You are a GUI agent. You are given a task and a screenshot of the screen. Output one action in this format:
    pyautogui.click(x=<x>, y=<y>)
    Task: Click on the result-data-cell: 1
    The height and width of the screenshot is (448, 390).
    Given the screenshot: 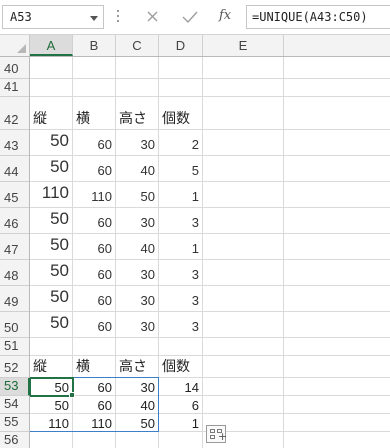 What is the action you would take?
    pyautogui.click(x=181, y=423)
    